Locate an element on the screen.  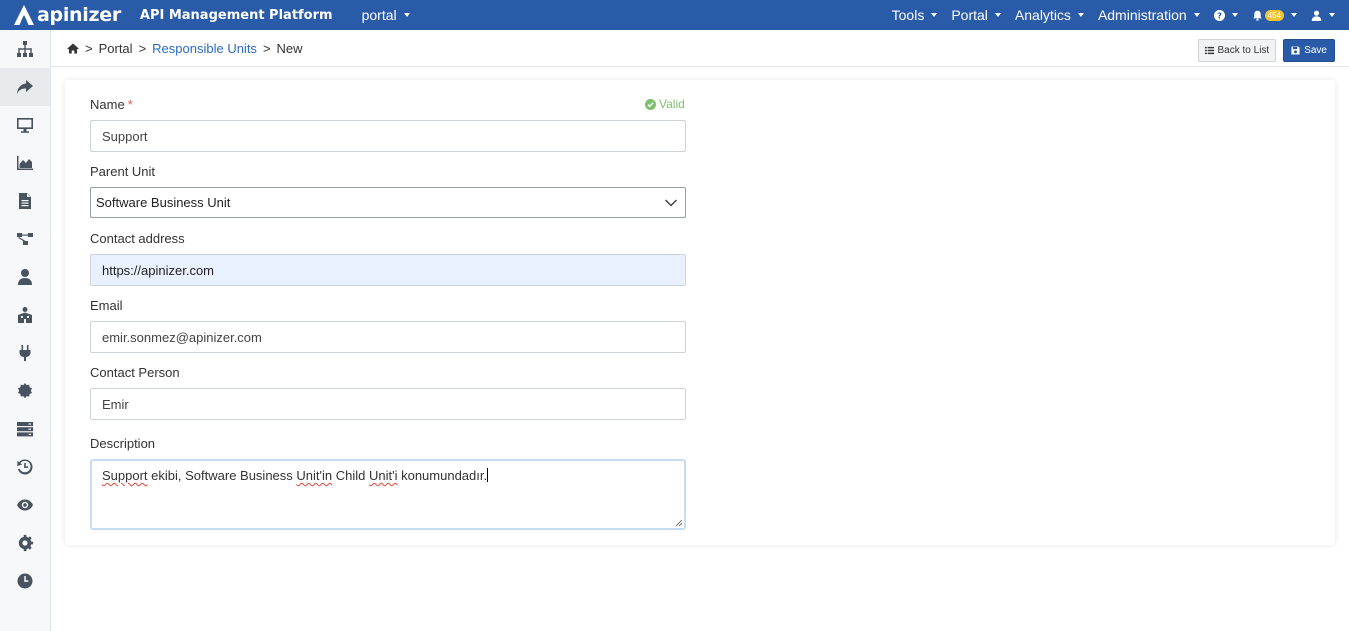
nav-analytics: Analytics is located at coordinates (1049, 15).